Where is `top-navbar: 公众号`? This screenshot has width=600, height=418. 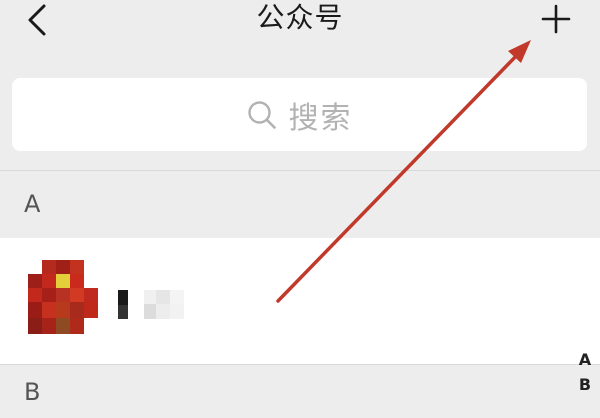
top-navbar: 公众号 is located at coordinates (300, 30).